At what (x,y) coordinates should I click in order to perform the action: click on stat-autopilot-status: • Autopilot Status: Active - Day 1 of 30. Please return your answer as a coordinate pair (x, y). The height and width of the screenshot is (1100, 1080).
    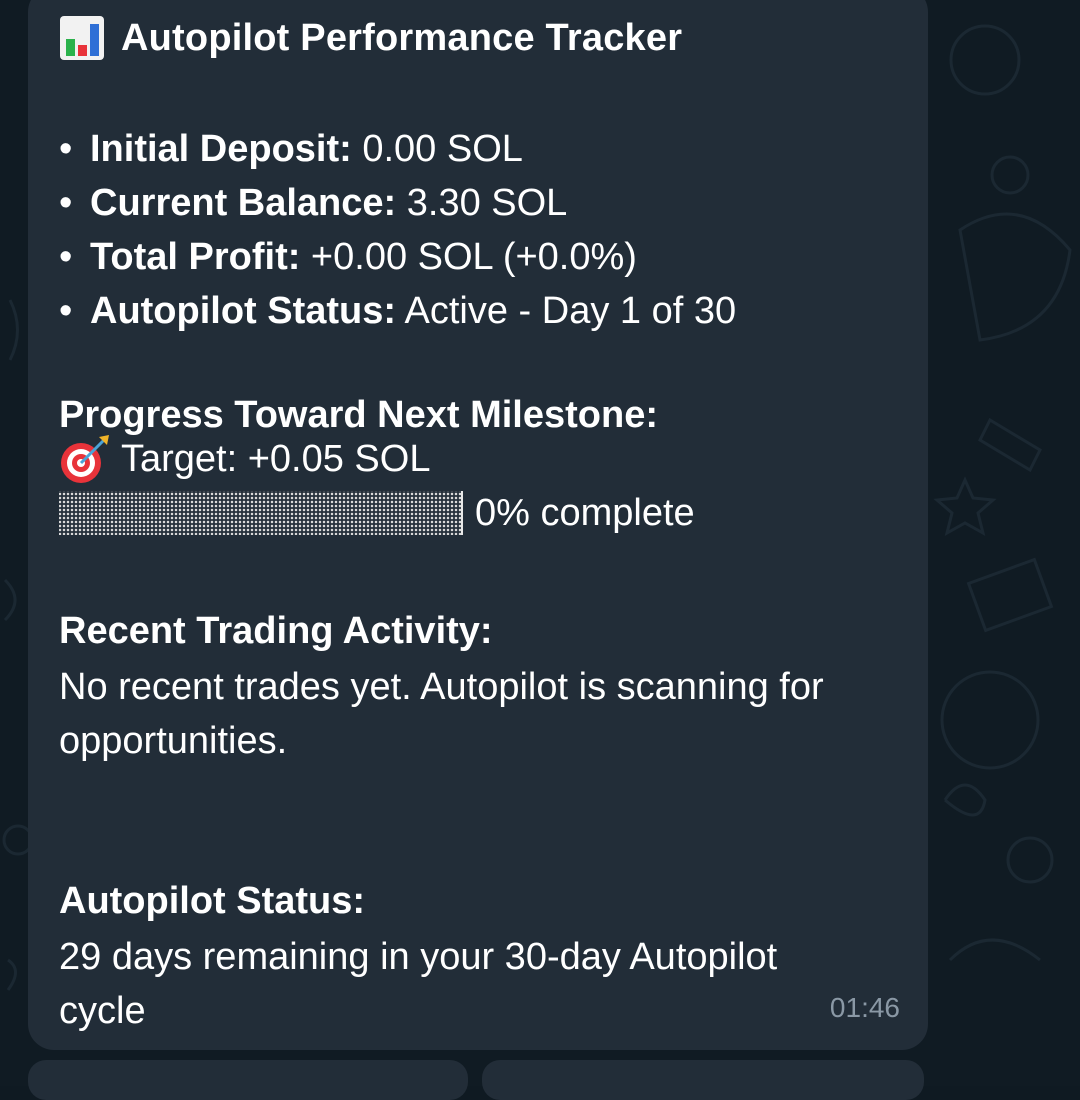
    Looking at the image, I should click on (397, 311).